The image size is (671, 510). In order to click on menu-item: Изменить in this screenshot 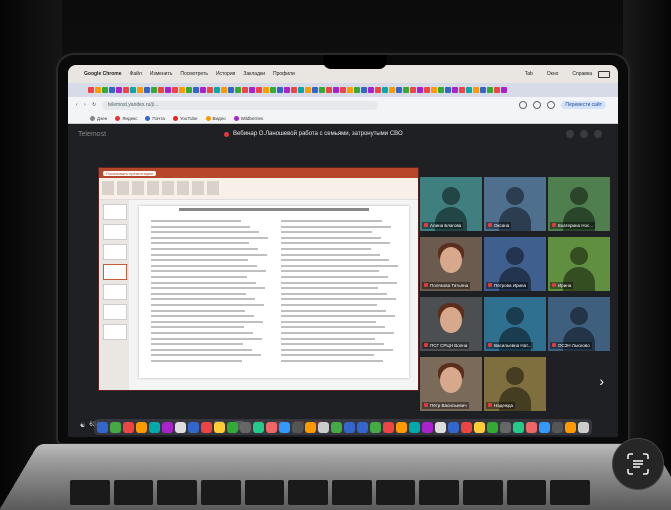, I will do `click(161, 74)`.